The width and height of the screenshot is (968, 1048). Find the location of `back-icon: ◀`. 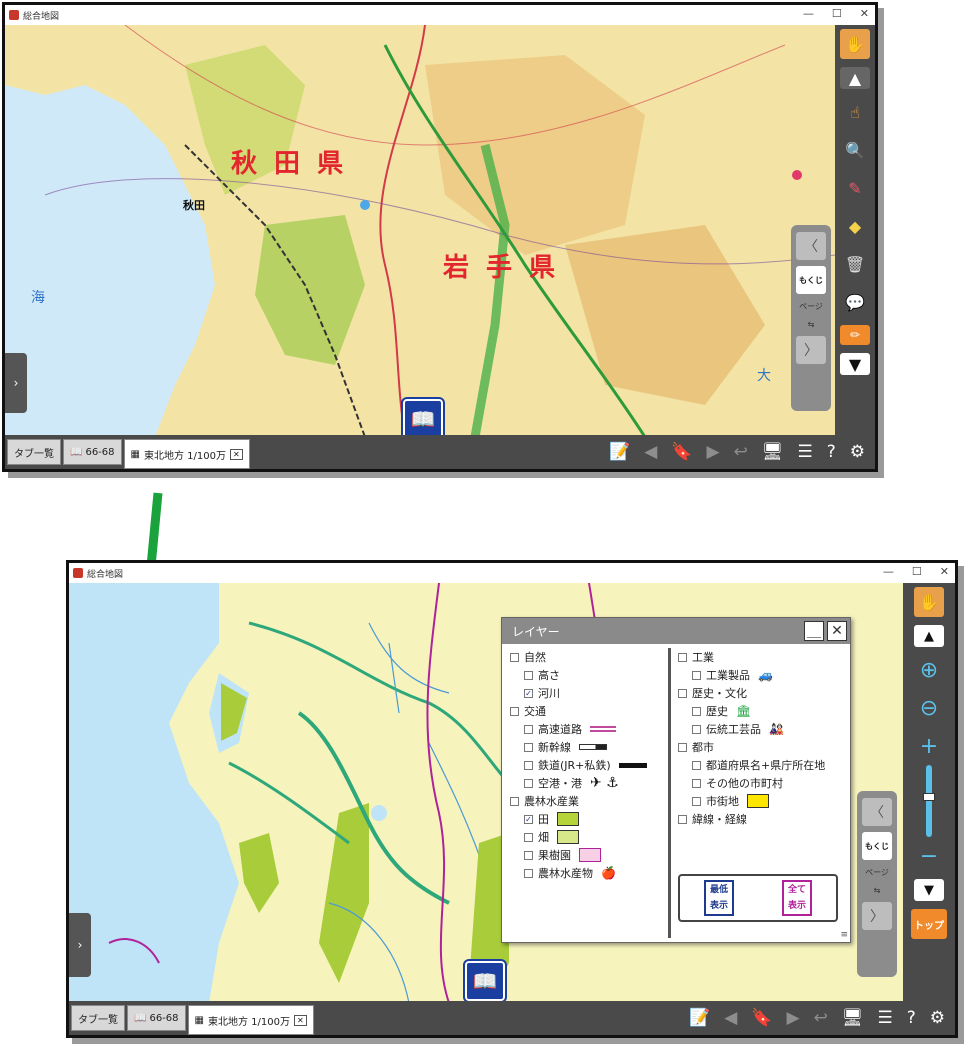

back-icon: ◀ is located at coordinates (730, 1018).